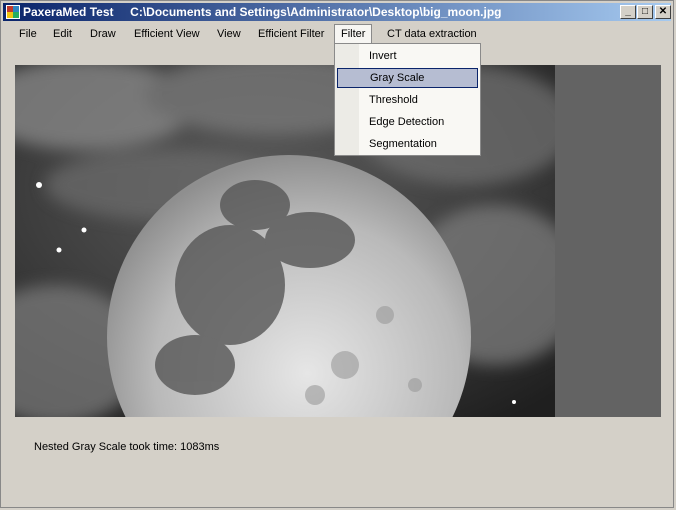  Describe the element at coordinates (353, 34) in the screenshot. I see `menu-filter: Filter` at that location.